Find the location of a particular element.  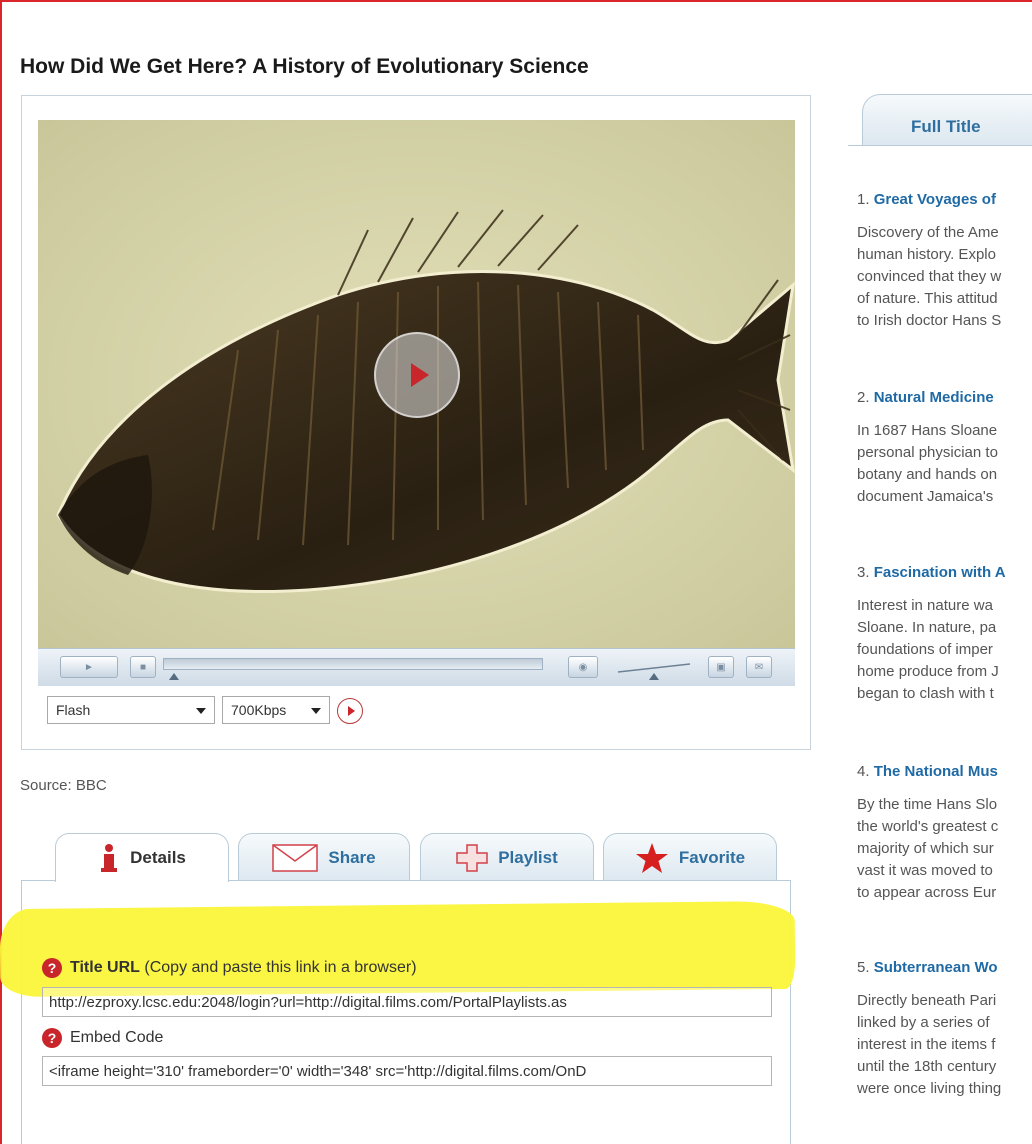

speech-bubble-icon: ✉ is located at coordinates (759, 667).